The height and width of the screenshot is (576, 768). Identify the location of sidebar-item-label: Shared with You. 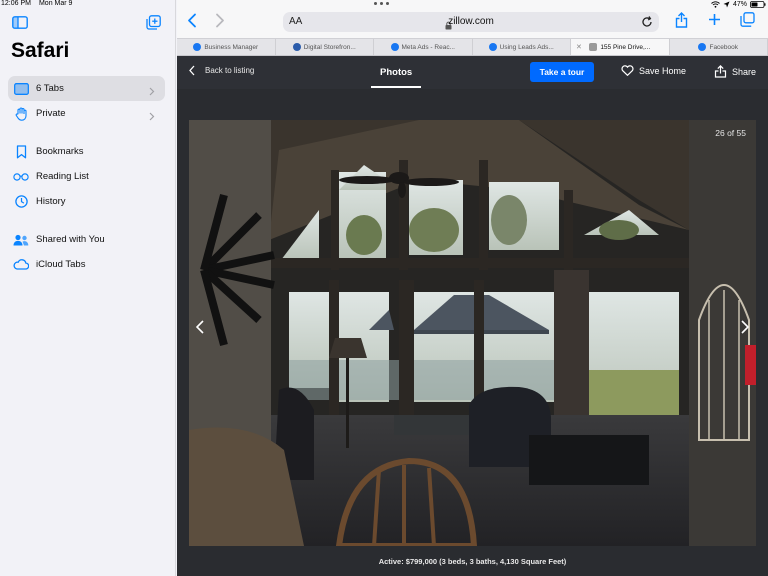
(70, 239).